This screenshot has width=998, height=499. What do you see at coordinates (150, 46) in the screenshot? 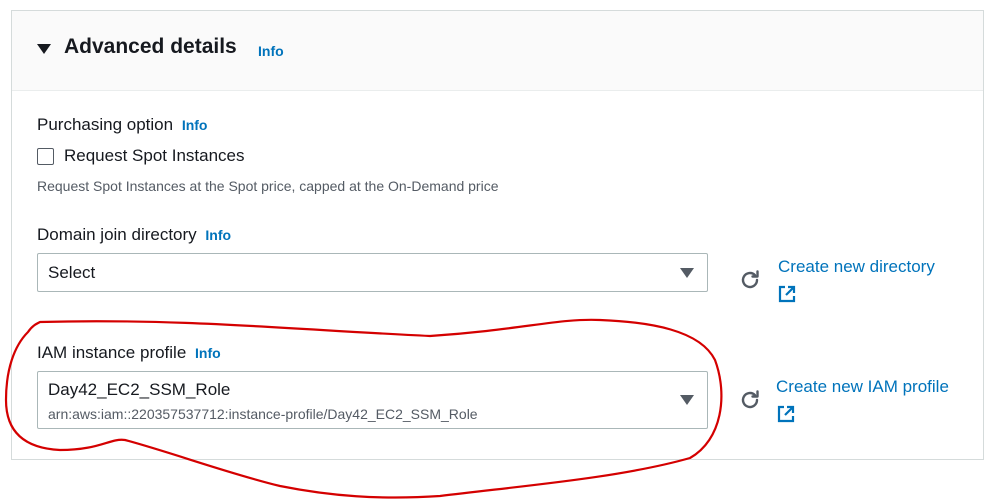
I see `panel-title: Advanced details` at bounding box center [150, 46].